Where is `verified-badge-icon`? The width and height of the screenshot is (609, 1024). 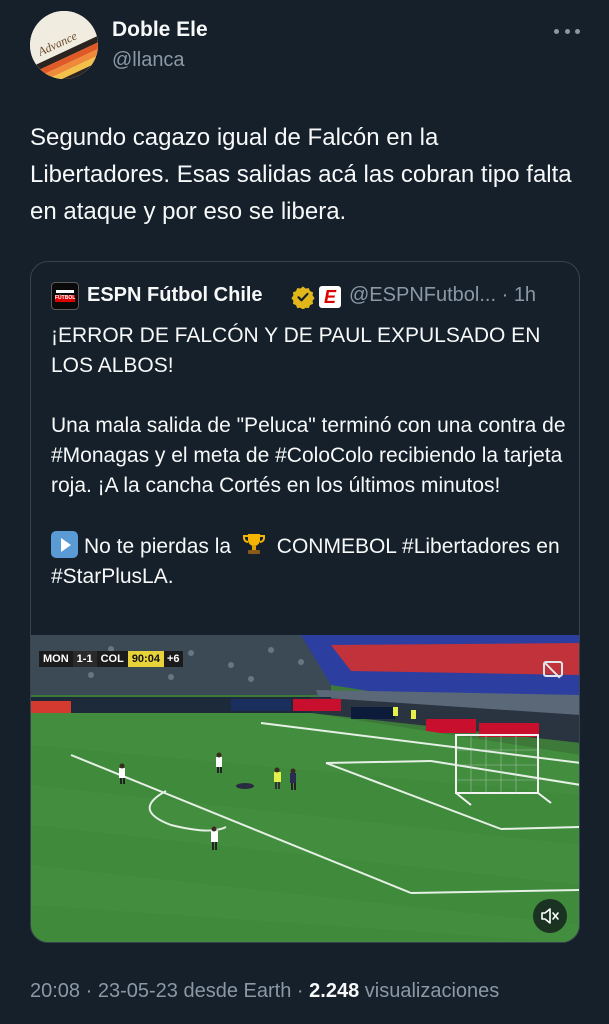 verified-badge-icon is located at coordinates (303, 297).